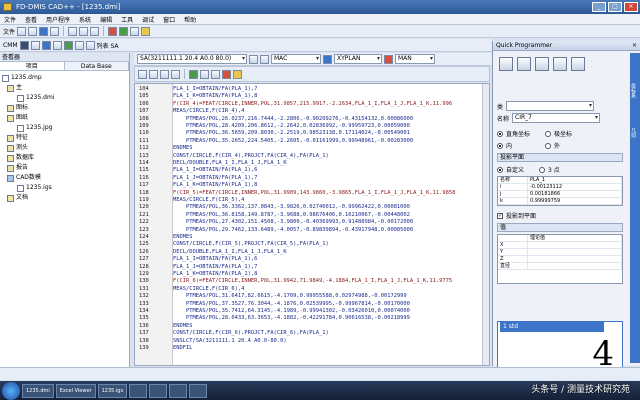 This screenshot has width=640, height=400. Describe the element at coordinates (548, 133) in the screenshot. I see `polar-radio` at that location.